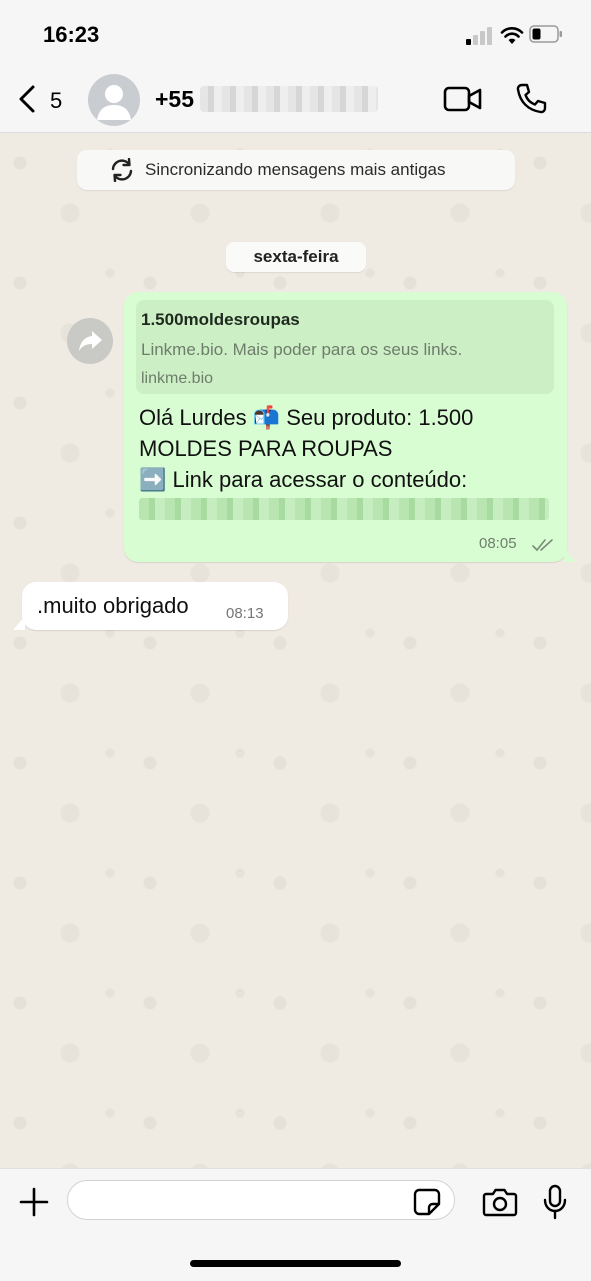 The image size is (591, 1281). Describe the element at coordinates (56, 101) in the screenshot. I see `unread-count: 5` at that location.